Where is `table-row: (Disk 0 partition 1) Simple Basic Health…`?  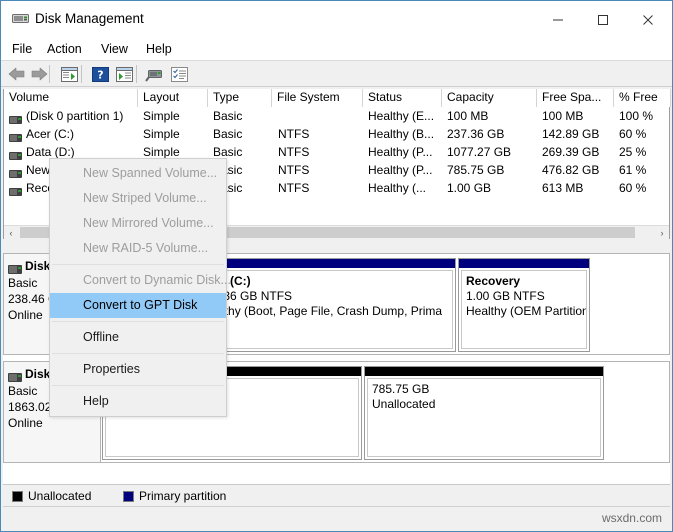 table-row: (Disk 0 partition 1) Simple Basic Health… is located at coordinates (336, 117).